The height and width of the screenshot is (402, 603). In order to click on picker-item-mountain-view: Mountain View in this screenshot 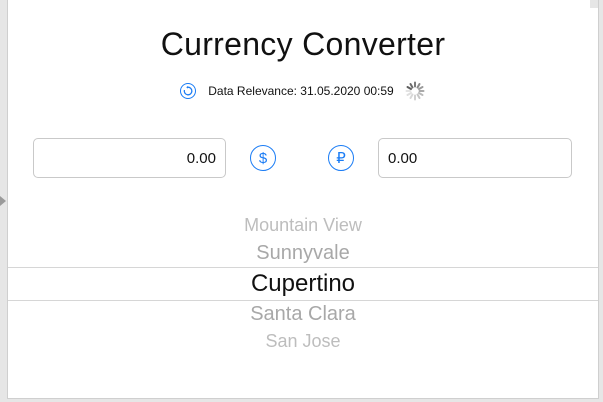, I will do `click(303, 225)`.